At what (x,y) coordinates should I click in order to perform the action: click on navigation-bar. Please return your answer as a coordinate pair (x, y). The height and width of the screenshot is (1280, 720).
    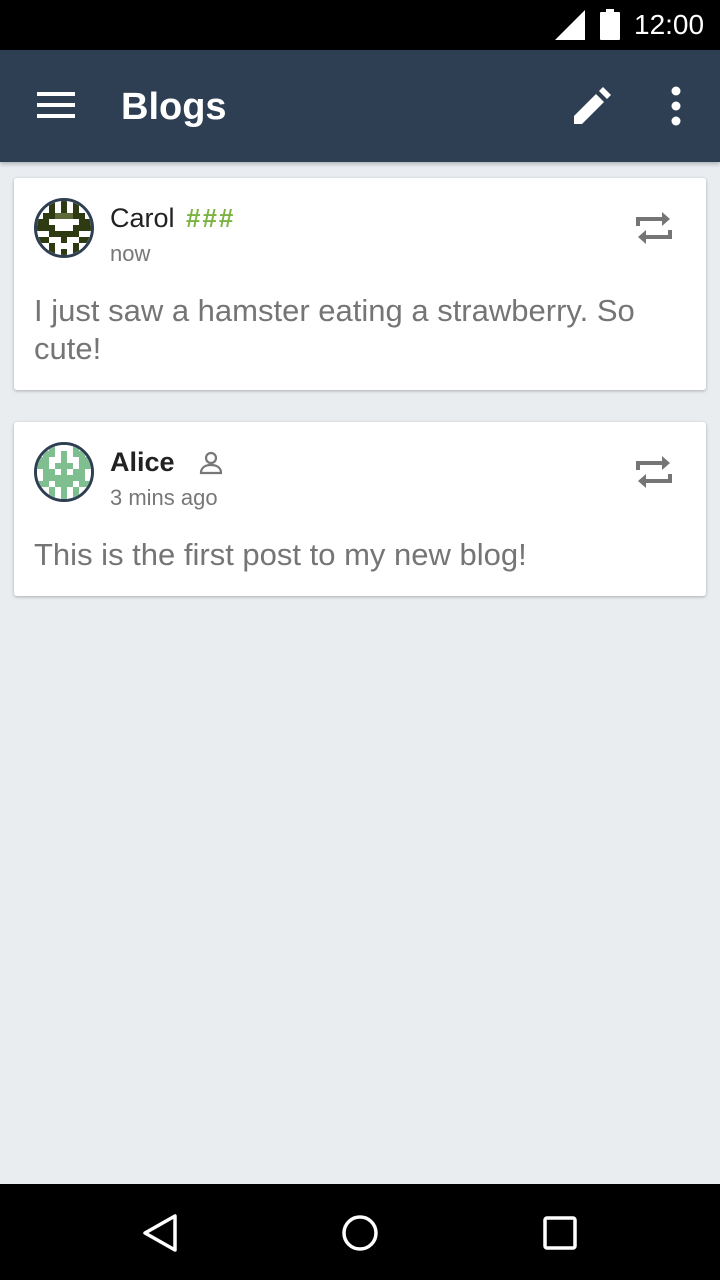
    Looking at the image, I should click on (360, 1232).